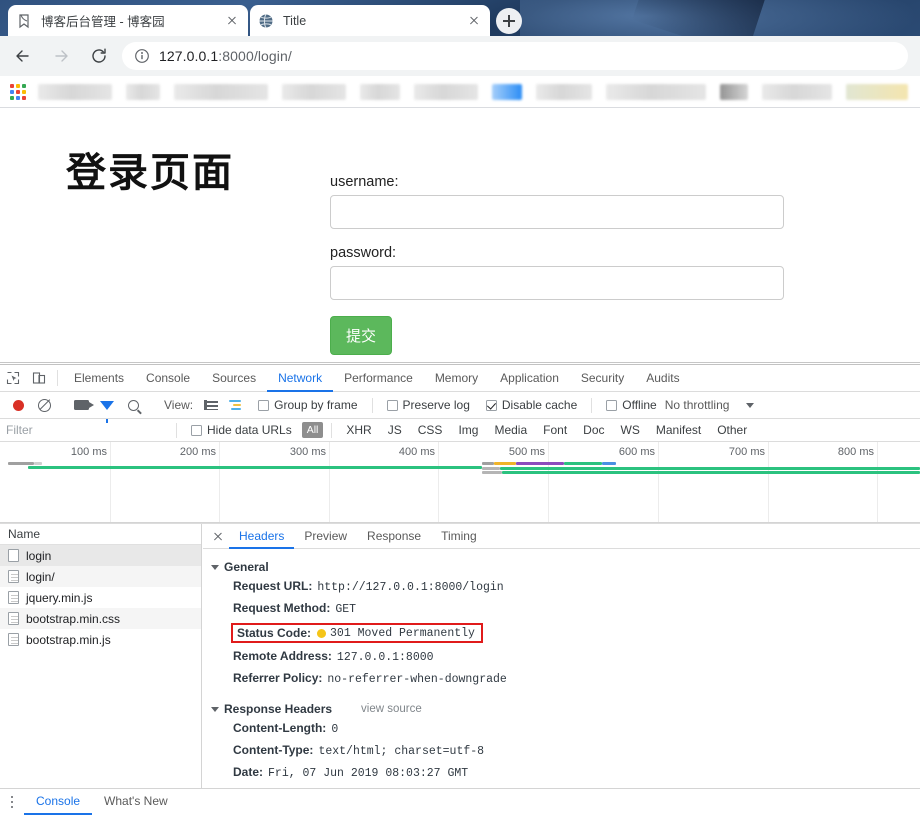 The image size is (920, 815). Describe the element at coordinates (133, 405) in the screenshot. I see `search-button` at that location.